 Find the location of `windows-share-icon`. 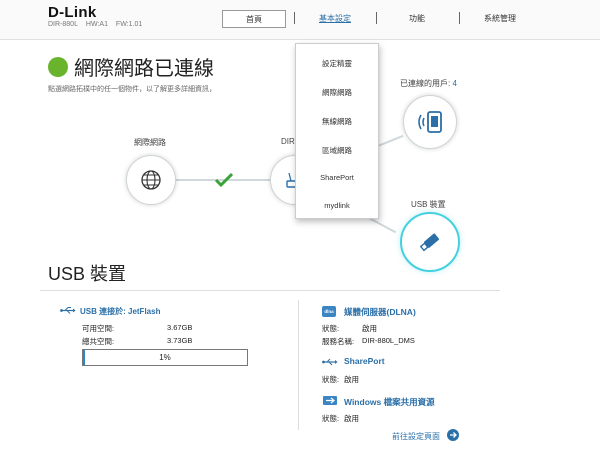

windows-share-icon is located at coordinates (330, 400).